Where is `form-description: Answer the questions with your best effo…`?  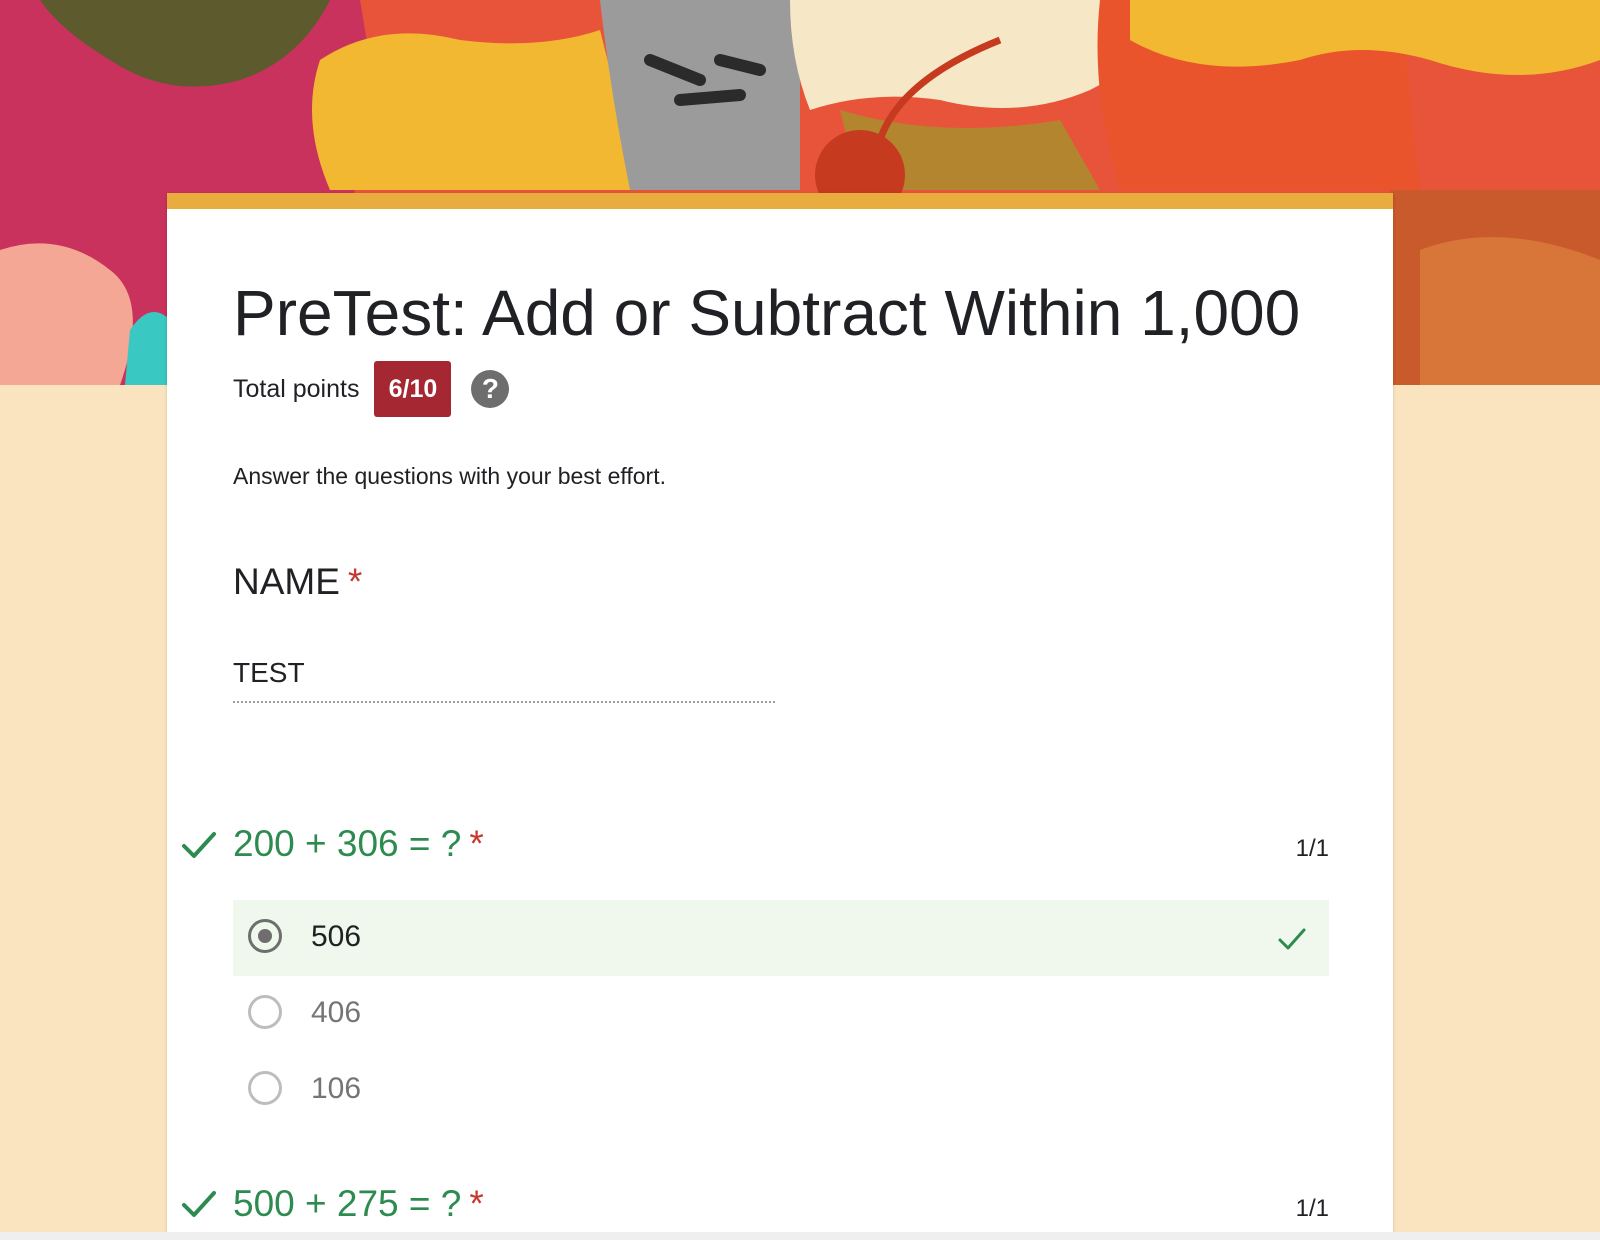
form-description: Answer the questions with your best effo… is located at coordinates (449, 476).